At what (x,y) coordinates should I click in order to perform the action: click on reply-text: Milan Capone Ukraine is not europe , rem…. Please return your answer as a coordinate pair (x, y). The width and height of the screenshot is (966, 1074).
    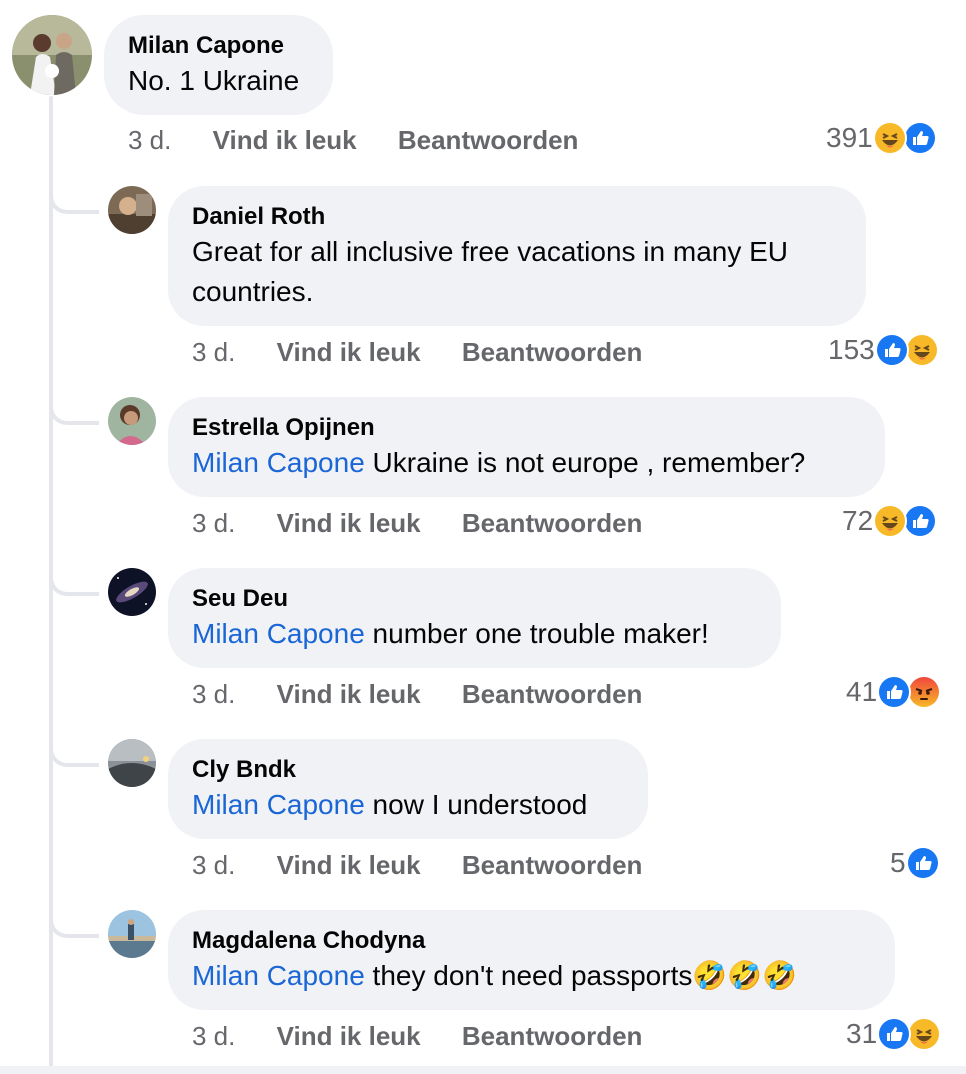
    Looking at the image, I should click on (499, 462).